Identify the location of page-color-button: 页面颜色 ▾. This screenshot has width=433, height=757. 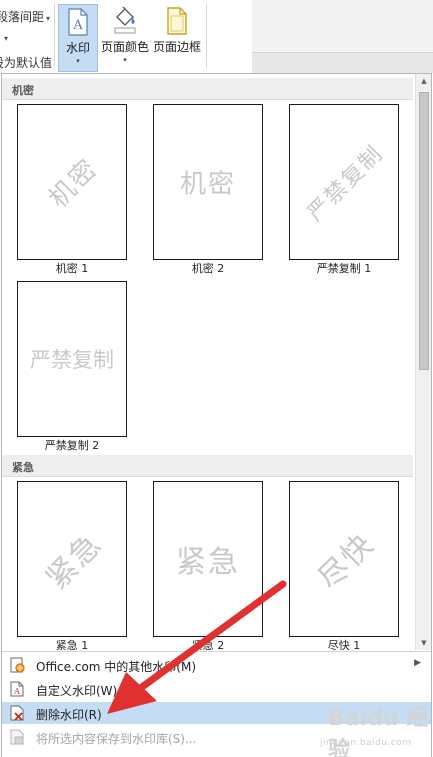
(125, 38).